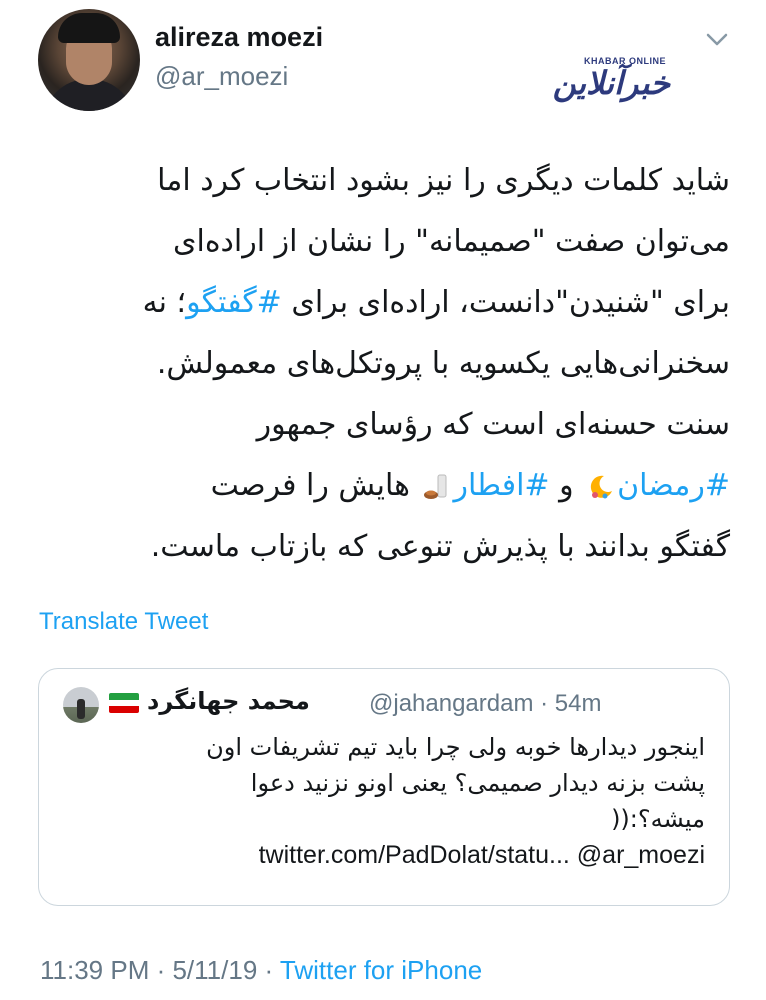 The height and width of the screenshot is (1000, 766). Describe the element at coordinates (160, 970) in the screenshot. I see `tweet-timestamp: 11:39 PM · 5/11/19 ·` at that location.